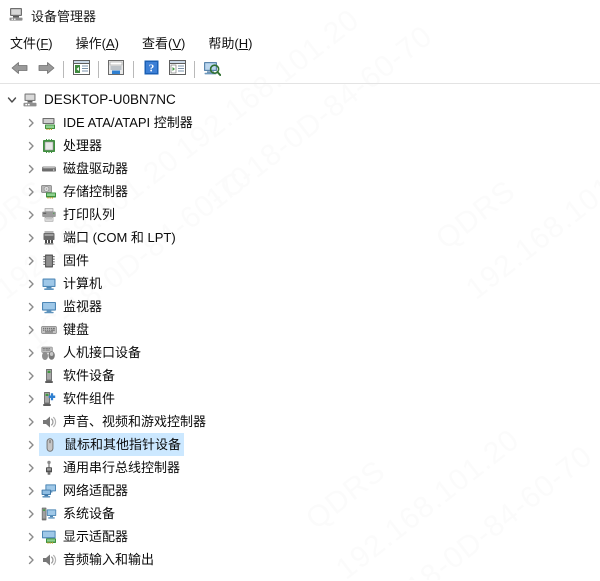  What do you see at coordinates (29, 99) in the screenshot?
I see `computer-root-icon` at bounding box center [29, 99].